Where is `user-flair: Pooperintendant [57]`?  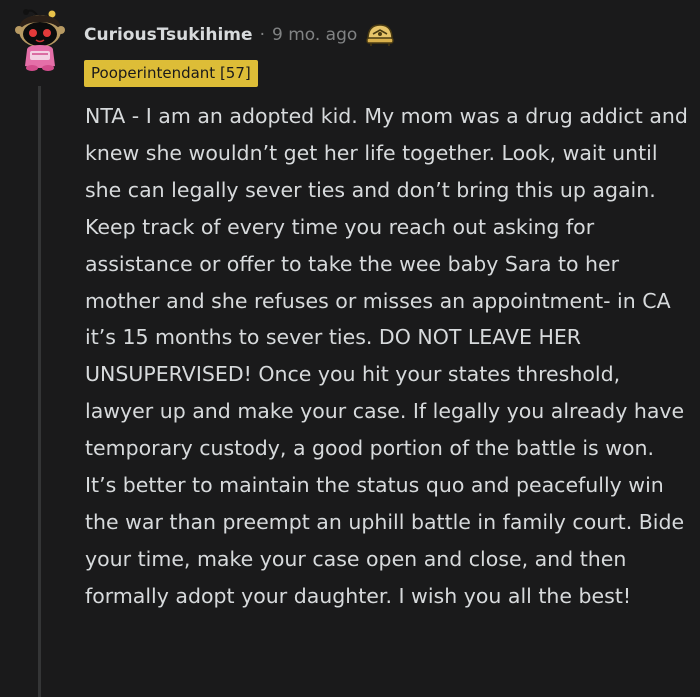 user-flair: Pooperintendant [57] is located at coordinates (171, 73).